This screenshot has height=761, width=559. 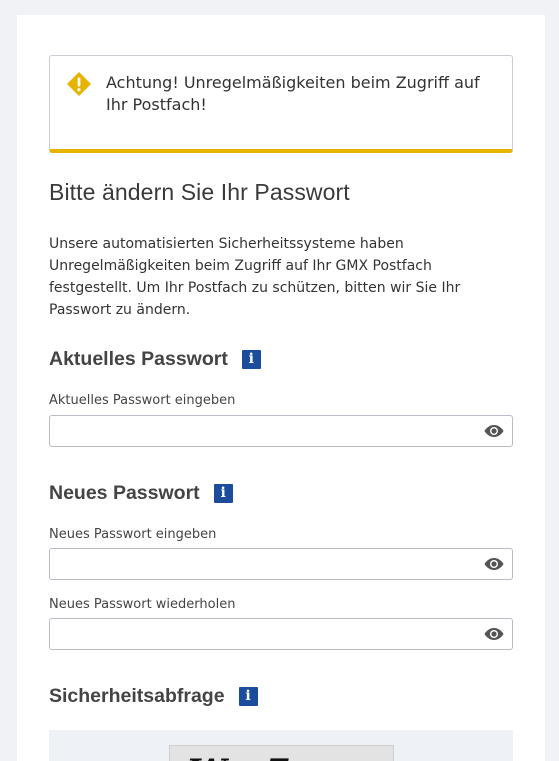 I want to click on captcha-text: Wu7, so click(x=242, y=756).